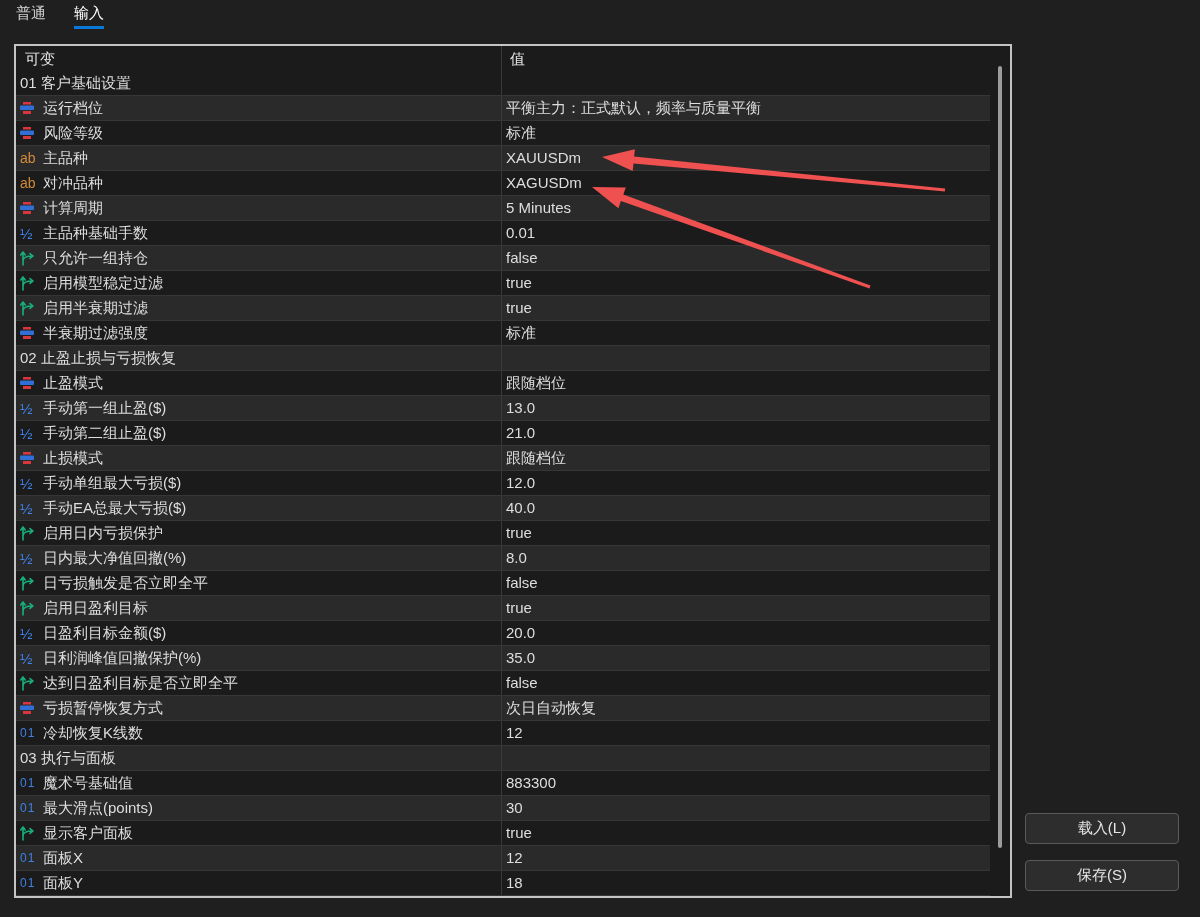 This screenshot has height=917, width=1200. Describe the element at coordinates (503, 658) in the screenshot. I see `table-row: ½ 日利润峰值回撤保护(%) 35.0` at that location.